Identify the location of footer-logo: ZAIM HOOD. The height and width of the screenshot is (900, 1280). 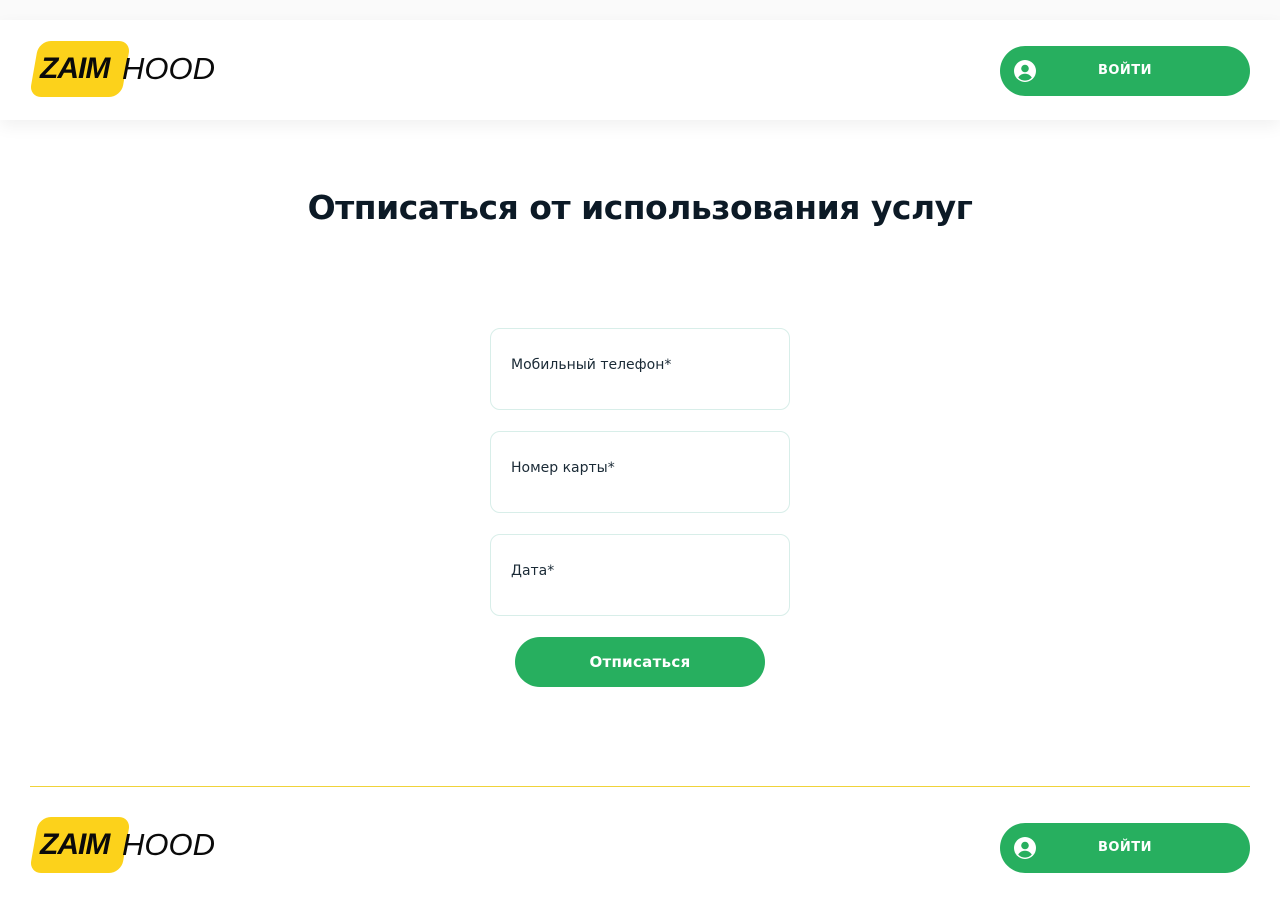
(122, 845).